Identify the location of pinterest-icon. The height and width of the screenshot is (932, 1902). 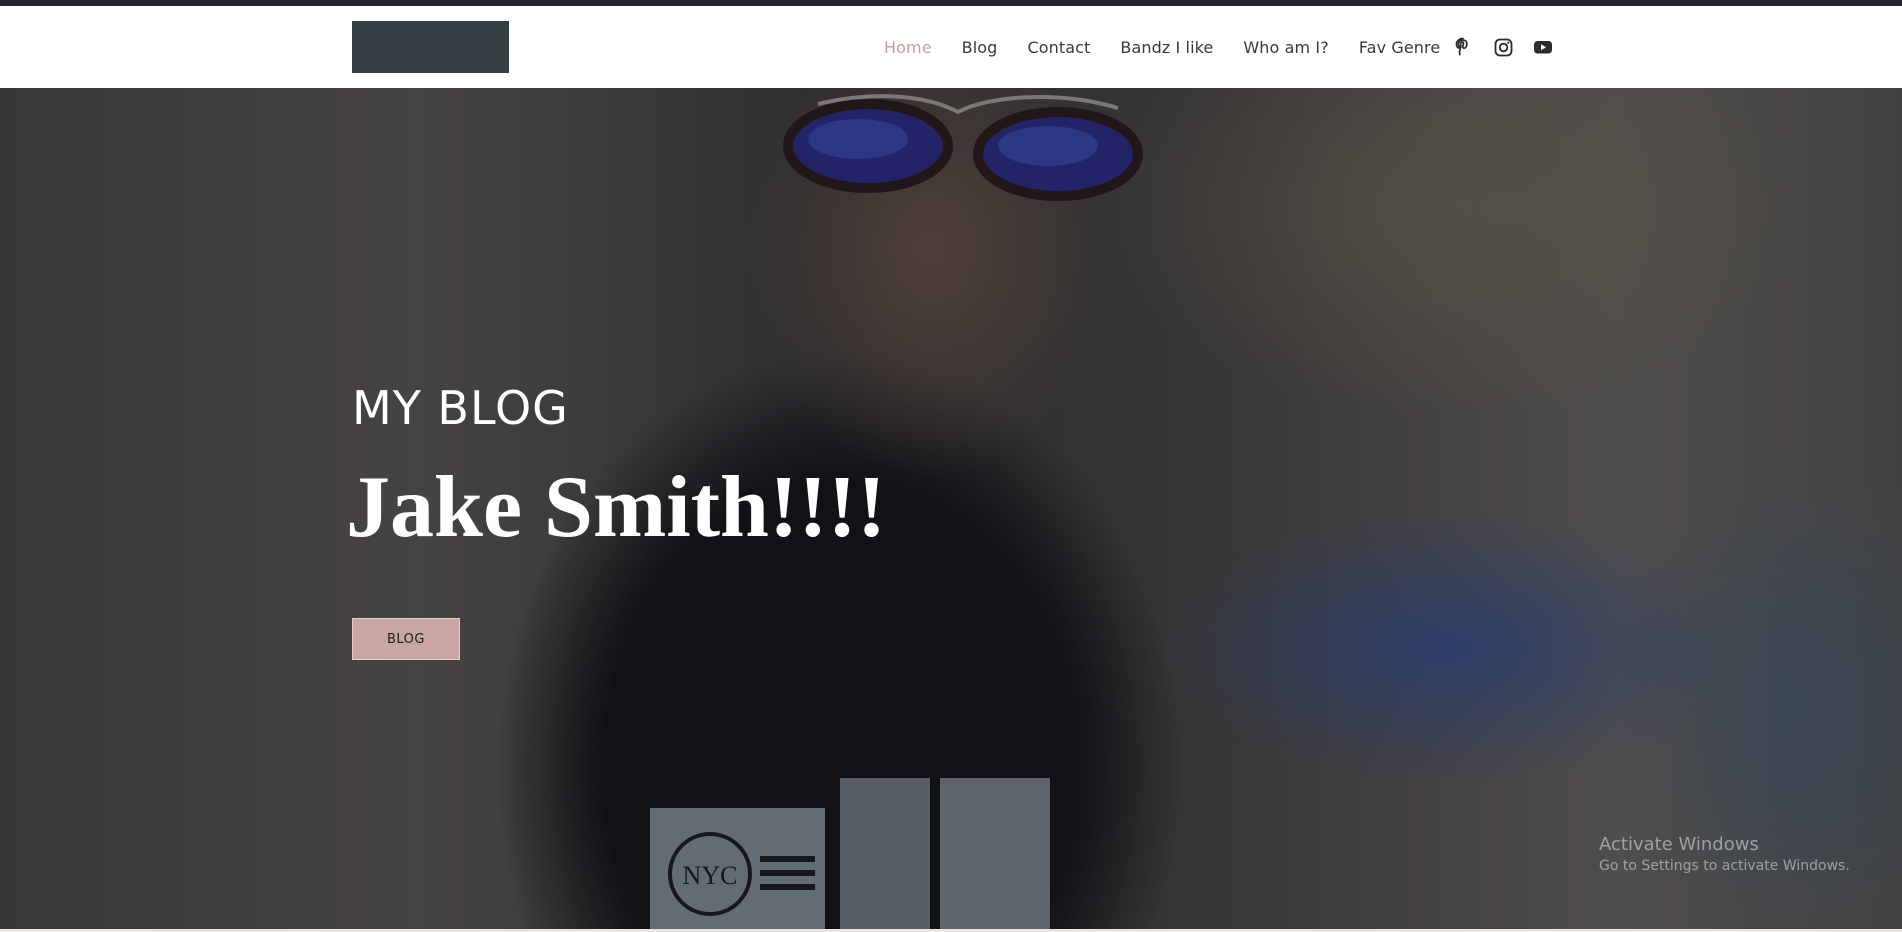
(1463, 47).